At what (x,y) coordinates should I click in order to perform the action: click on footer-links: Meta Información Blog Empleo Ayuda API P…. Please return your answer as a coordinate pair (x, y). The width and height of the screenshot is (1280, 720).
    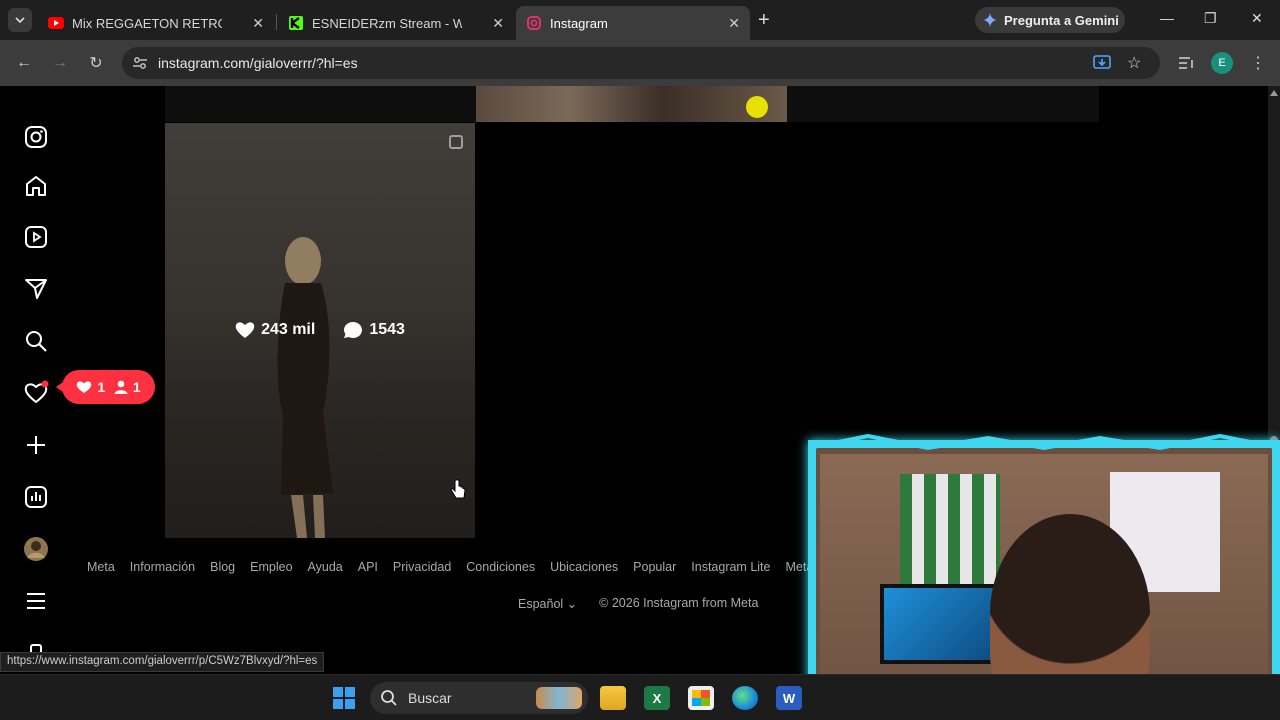
    Looking at the image, I should click on (455, 567).